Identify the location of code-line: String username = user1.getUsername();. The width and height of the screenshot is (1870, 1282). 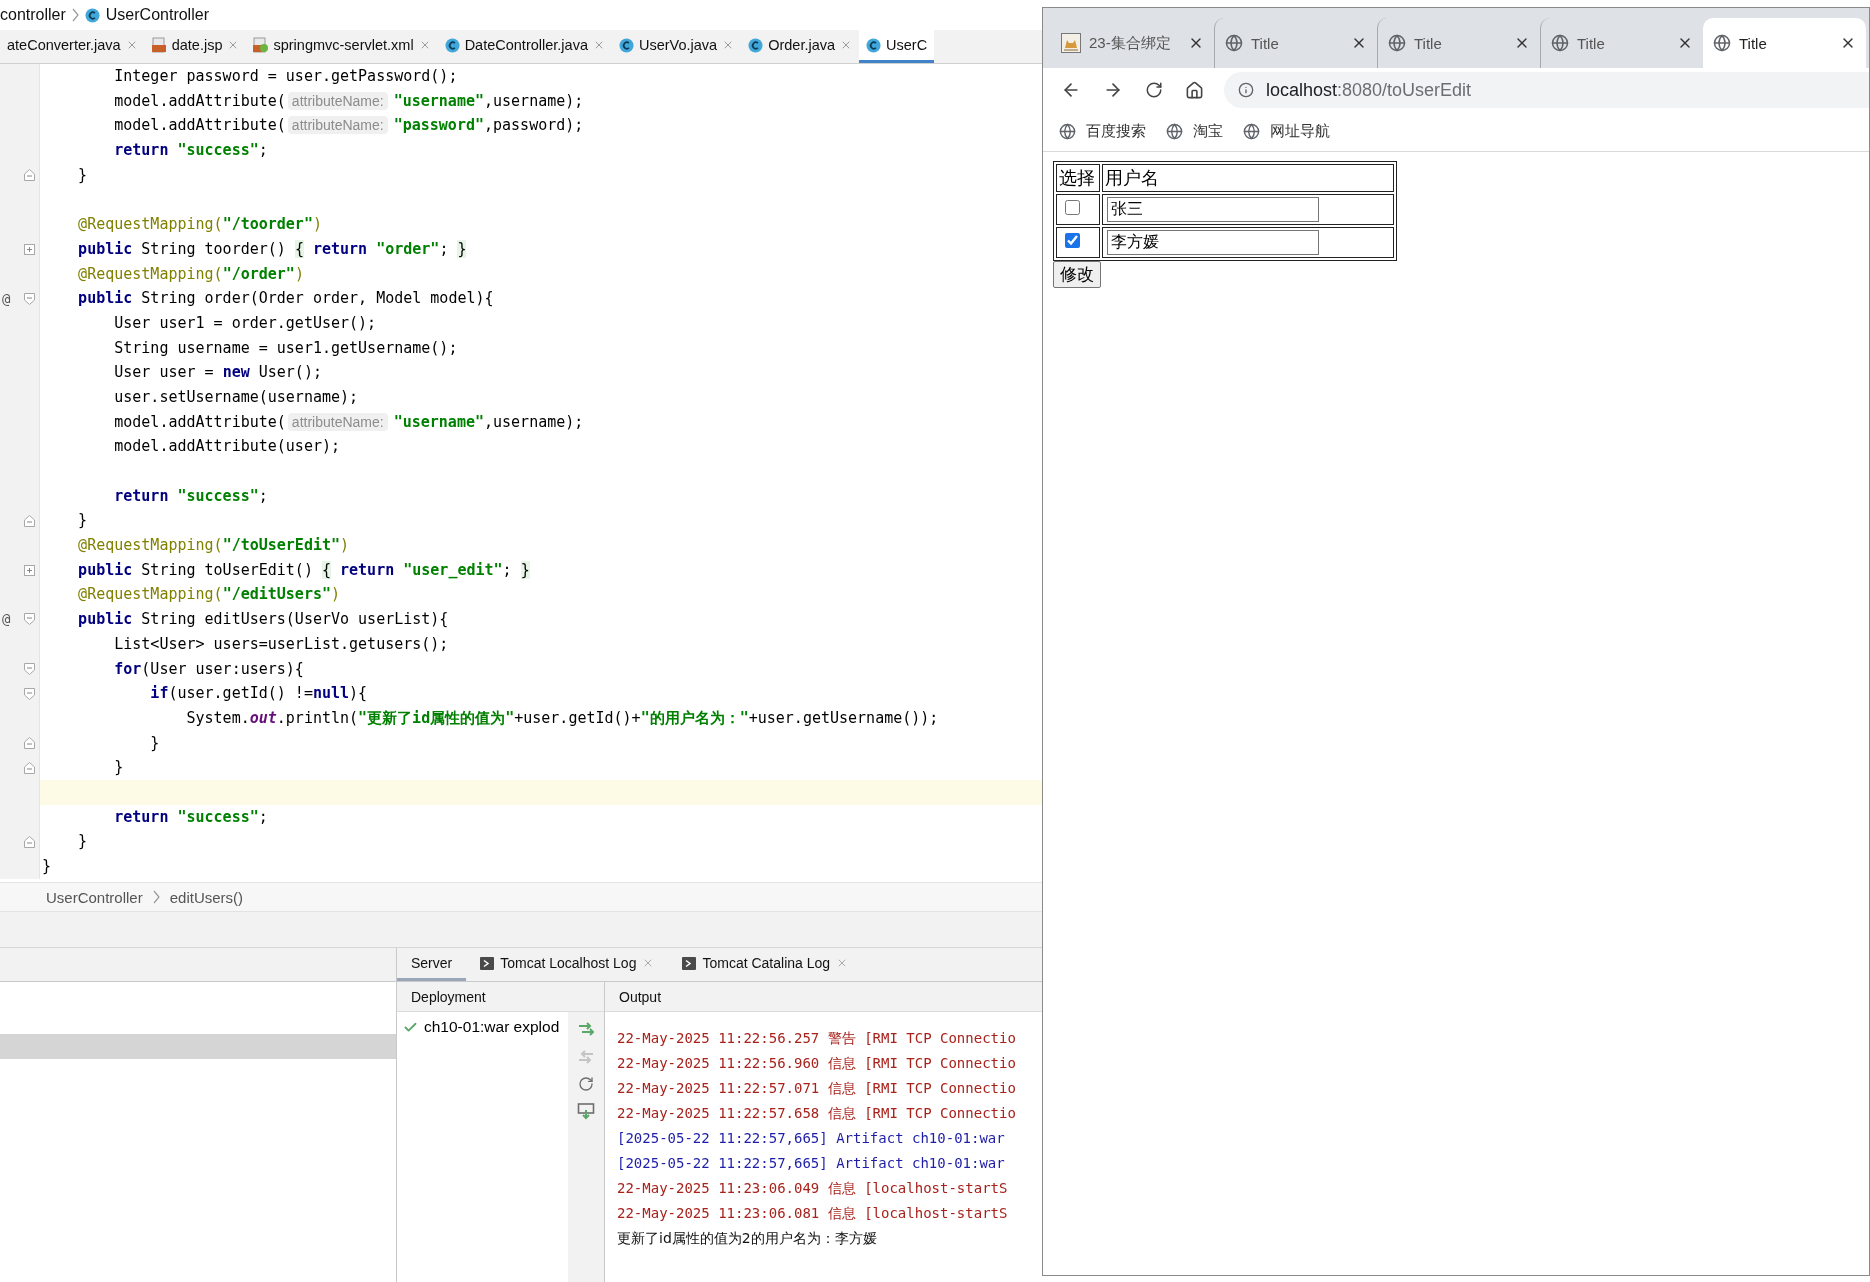
(286, 348).